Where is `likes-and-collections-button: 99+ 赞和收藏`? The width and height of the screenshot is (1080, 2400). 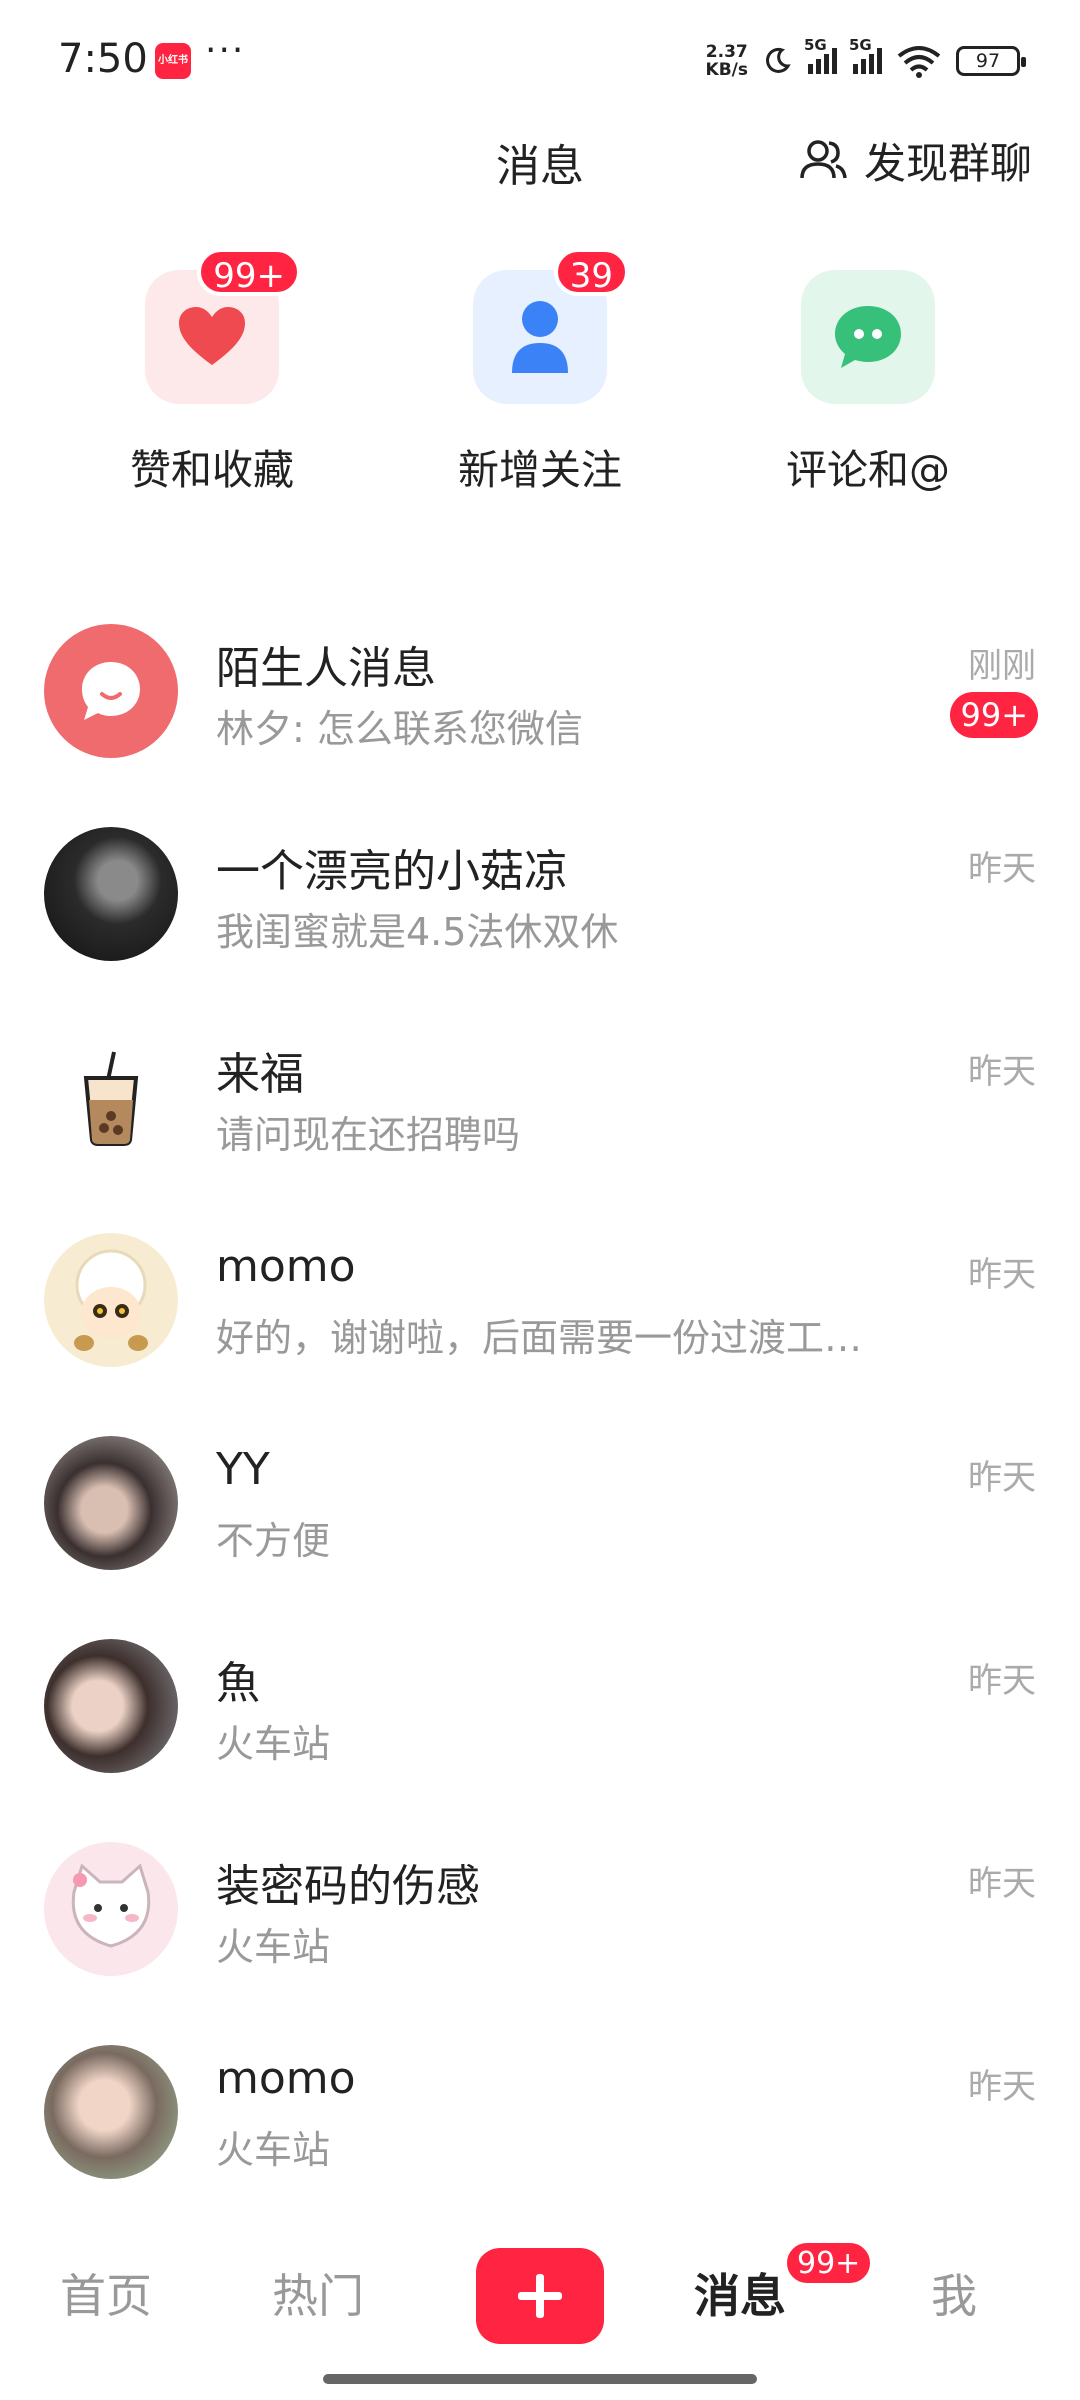
likes-and-collections-button: 99+ 赞和收藏 is located at coordinates (212, 372).